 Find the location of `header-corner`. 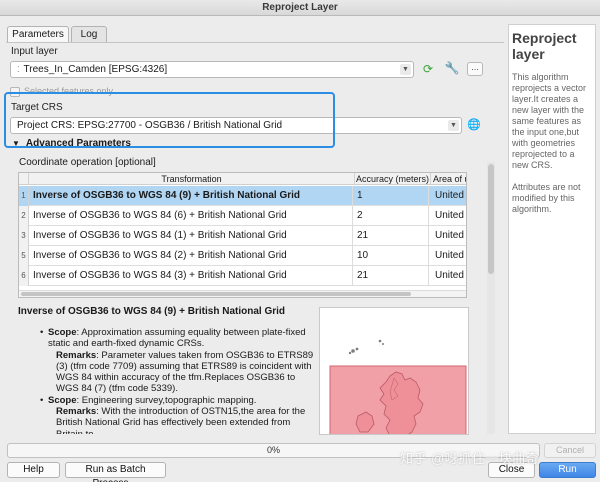

header-corner is located at coordinates (24, 179).